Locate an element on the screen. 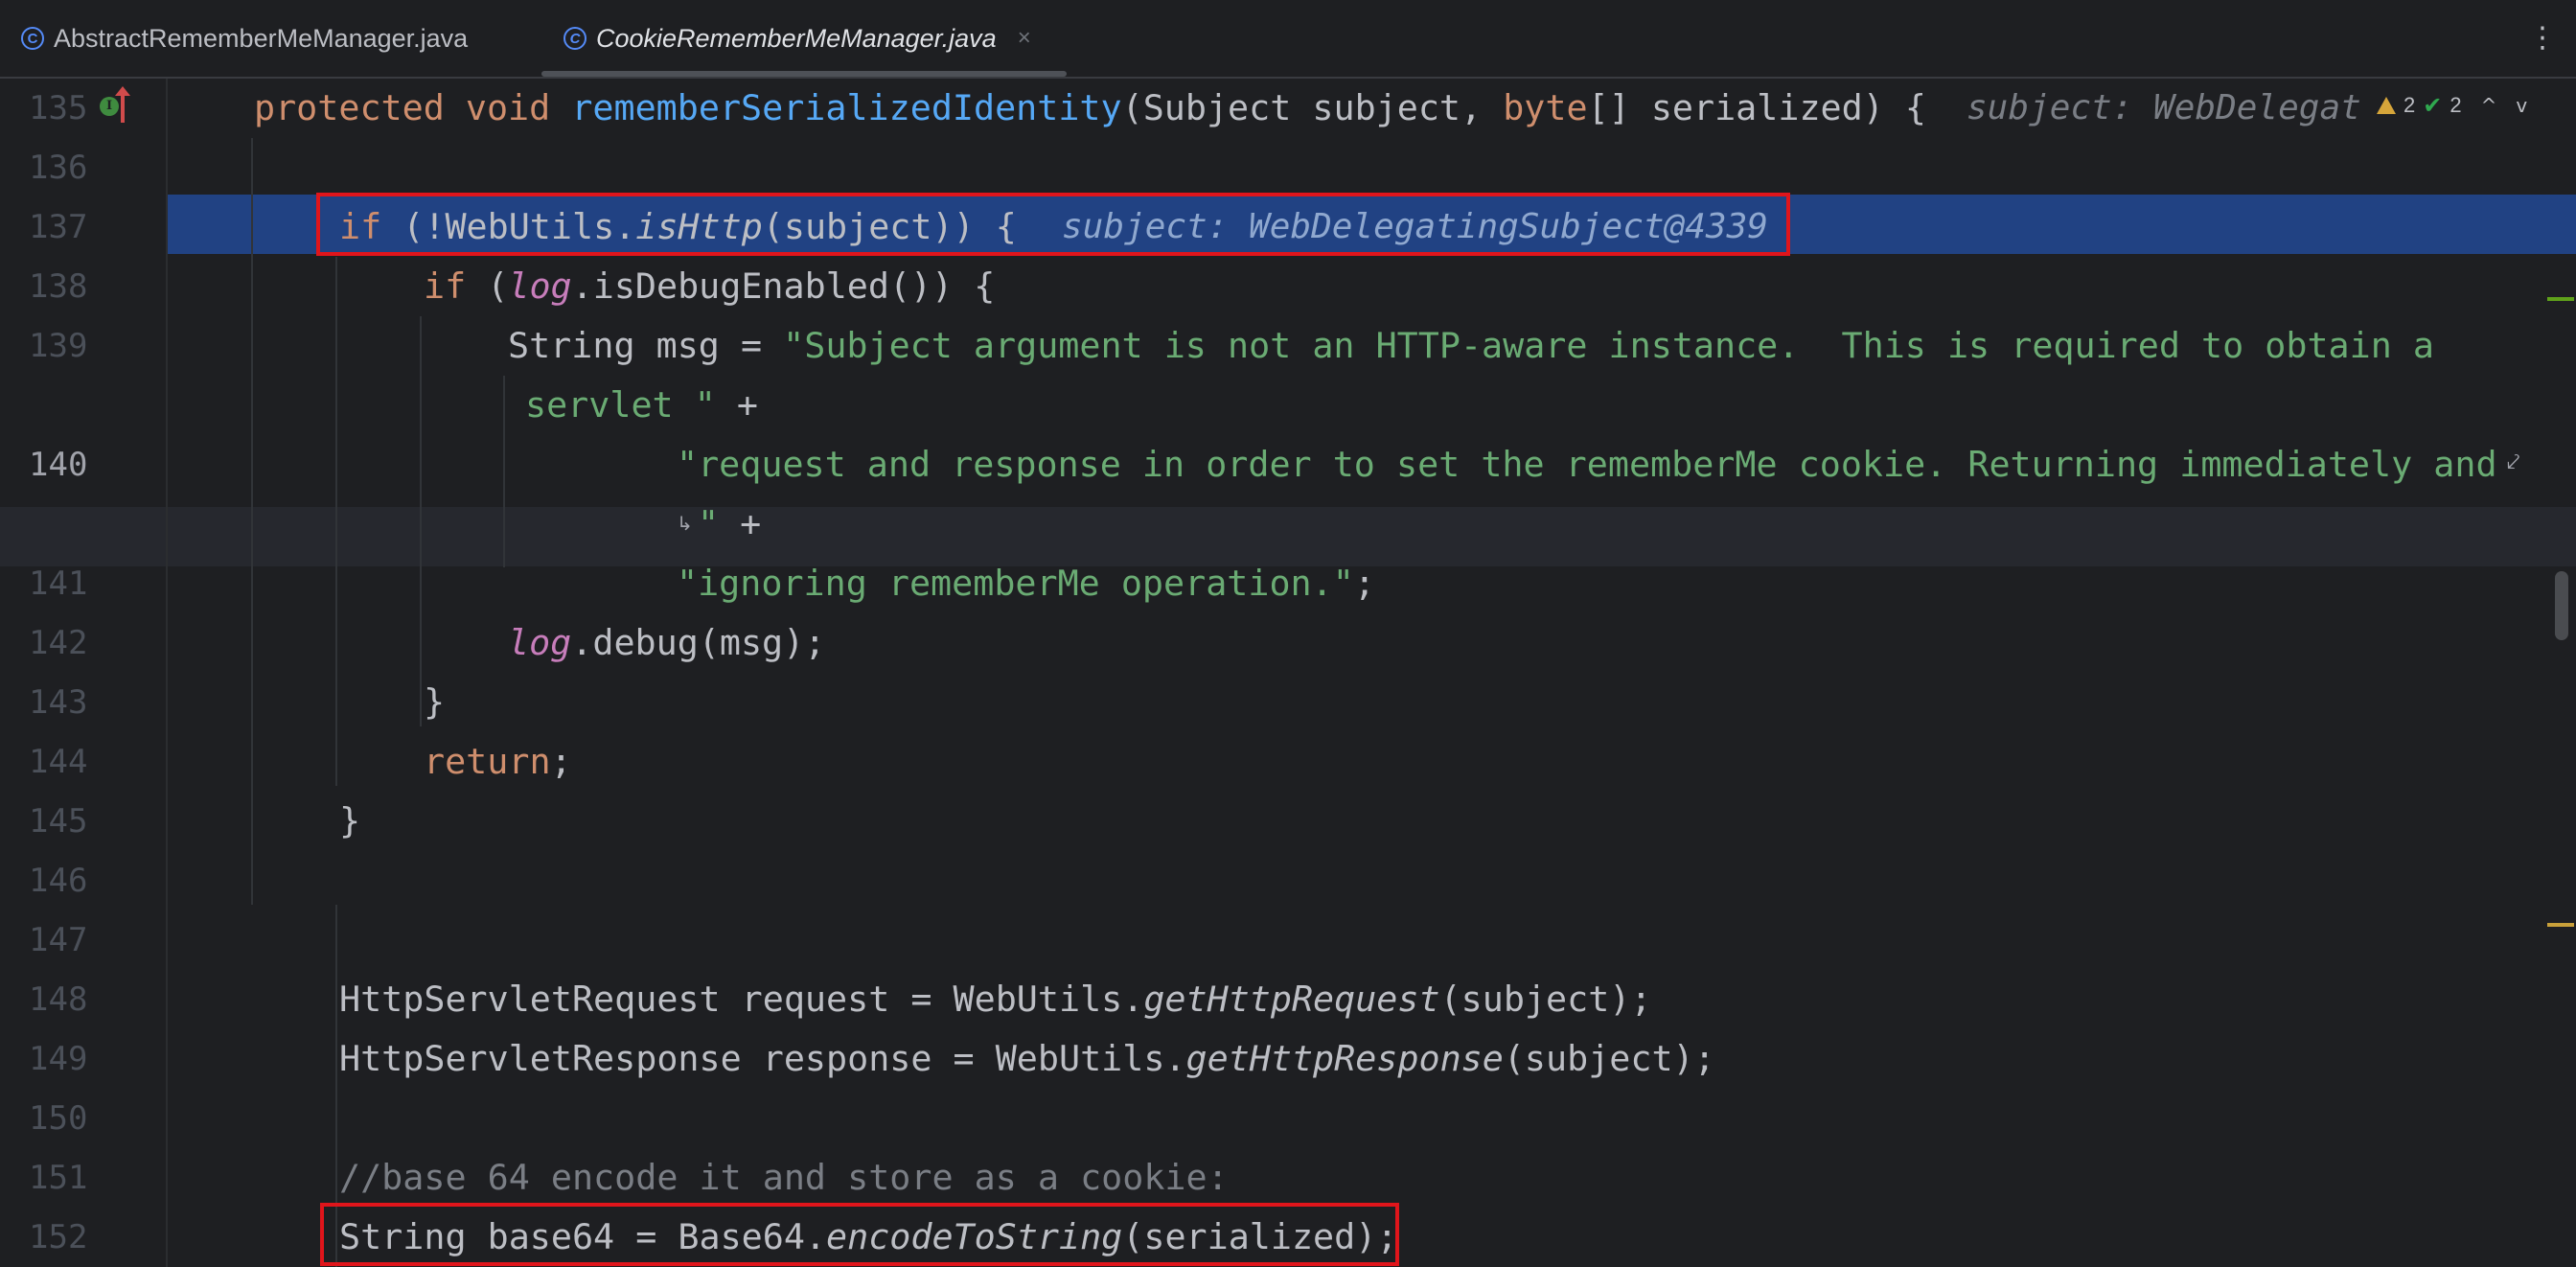  code-text: .debug(msg); is located at coordinates (698, 642).